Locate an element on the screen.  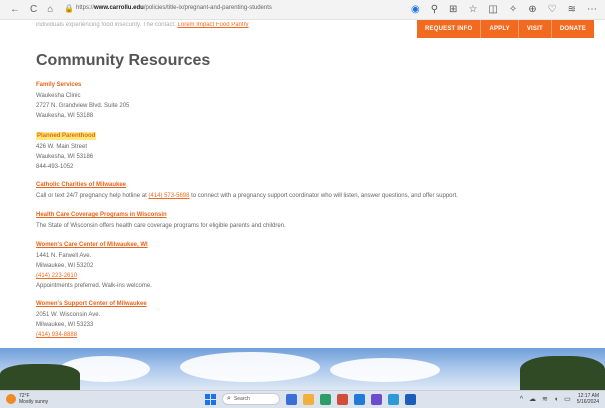
refresh-icon: C is located at coordinates (33, 10).